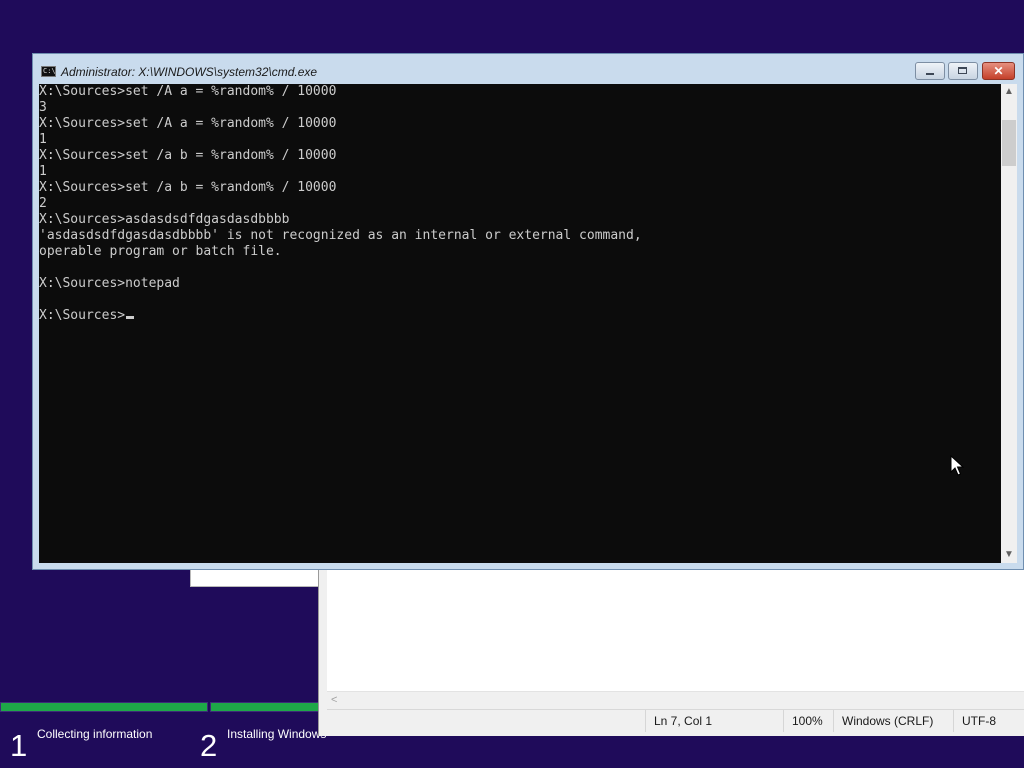 This screenshot has width=1024, height=768. Describe the element at coordinates (1009, 92) in the screenshot. I see `scroll-up-arrow-icon: ▲` at that location.